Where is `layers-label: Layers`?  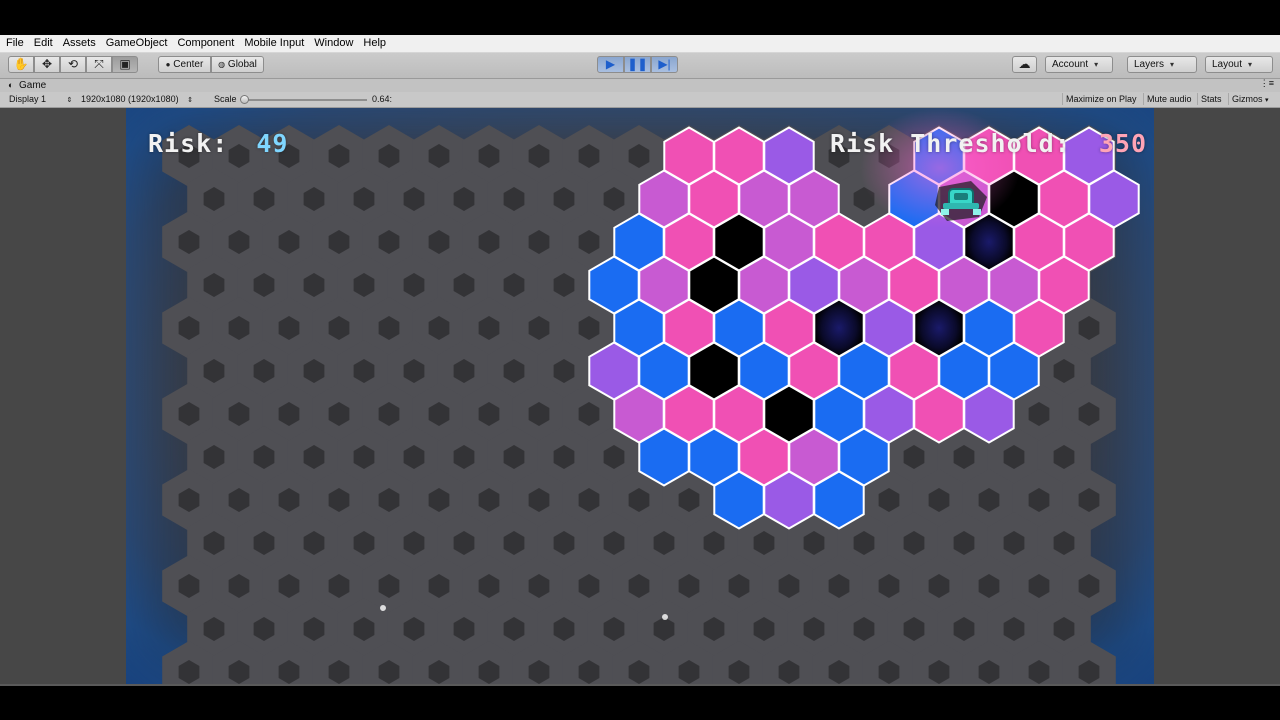
layers-label: Layers is located at coordinates (1149, 64).